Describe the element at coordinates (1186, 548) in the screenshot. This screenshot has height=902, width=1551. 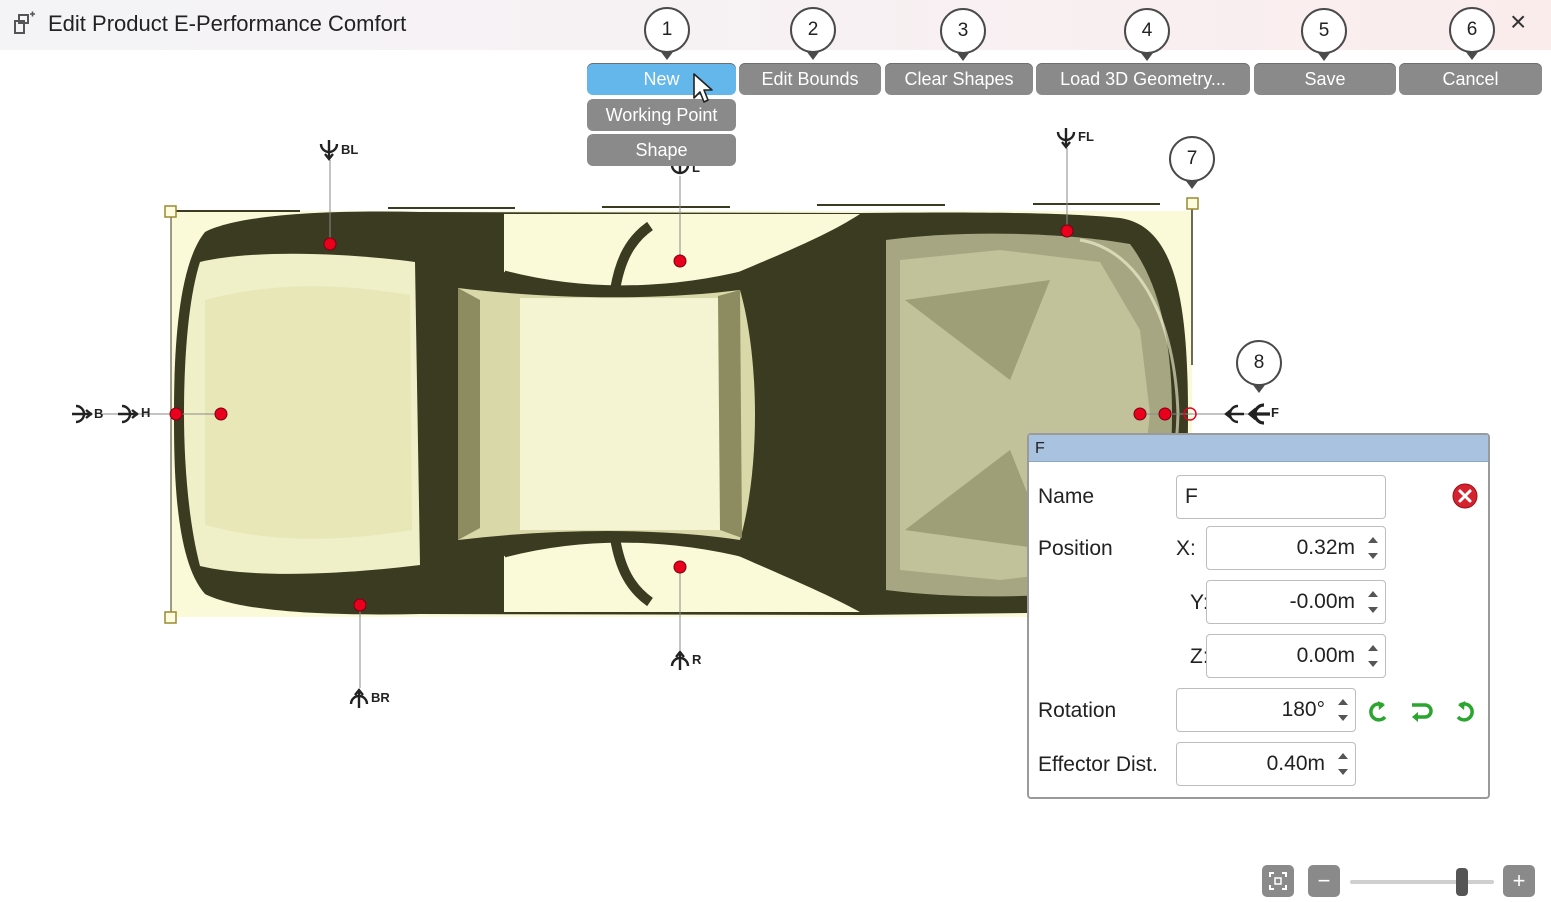
I see `x-label: X:` at that location.